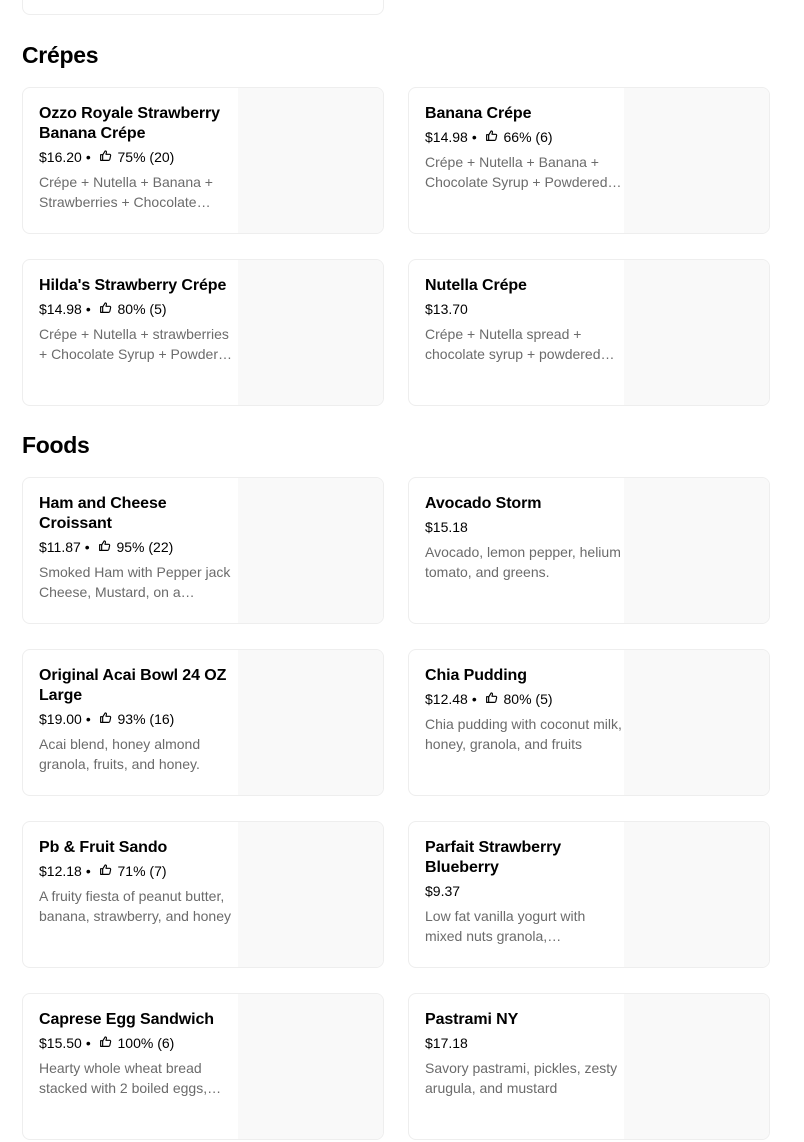 The width and height of the screenshot is (804, 1142). Describe the element at coordinates (478, 113) in the screenshot. I see `menu-item-name: Banana Crépe` at that location.